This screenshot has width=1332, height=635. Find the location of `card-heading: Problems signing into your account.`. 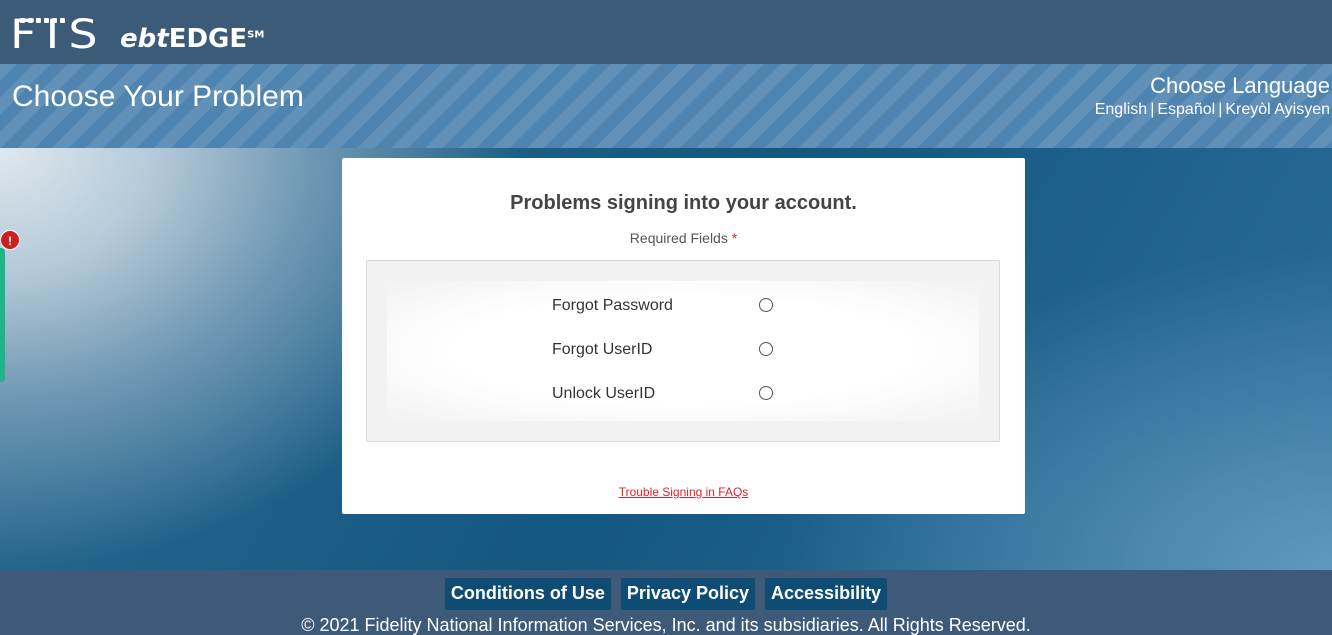

card-heading: Problems signing into your account. is located at coordinates (683, 203).